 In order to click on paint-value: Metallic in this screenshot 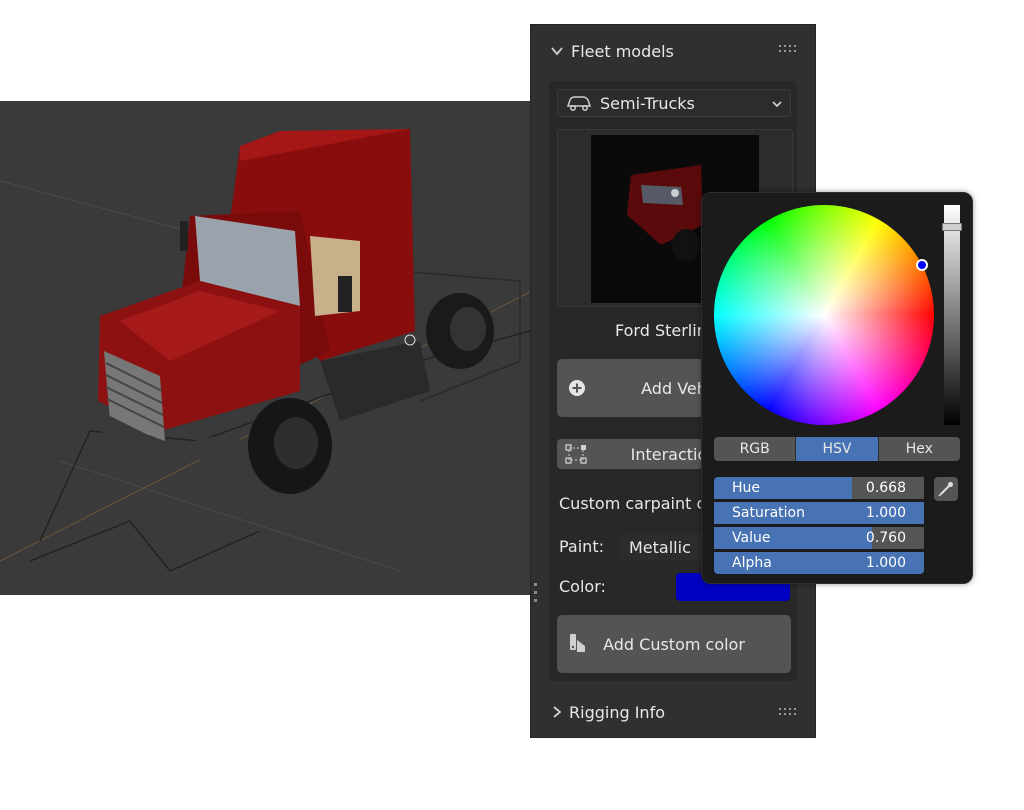, I will do `click(660, 547)`.